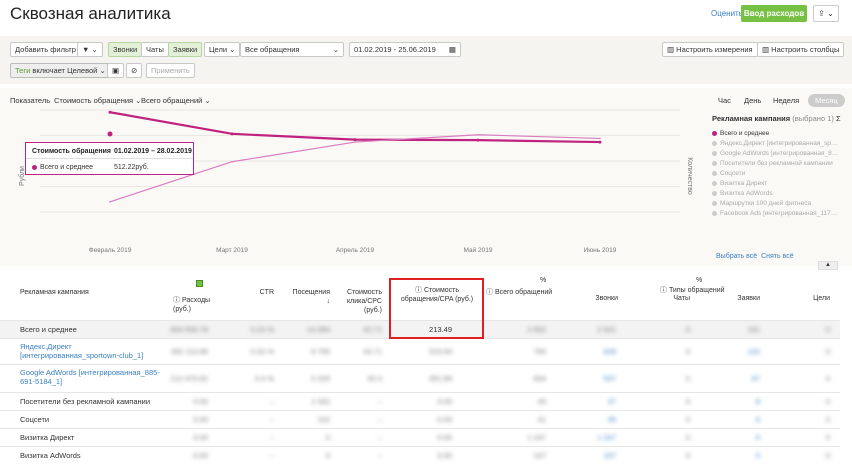 This screenshot has width=852, height=471. What do you see at coordinates (611, 419) in the screenshot?
I see `cell-calls: 35` at bounding box center [611, 419].